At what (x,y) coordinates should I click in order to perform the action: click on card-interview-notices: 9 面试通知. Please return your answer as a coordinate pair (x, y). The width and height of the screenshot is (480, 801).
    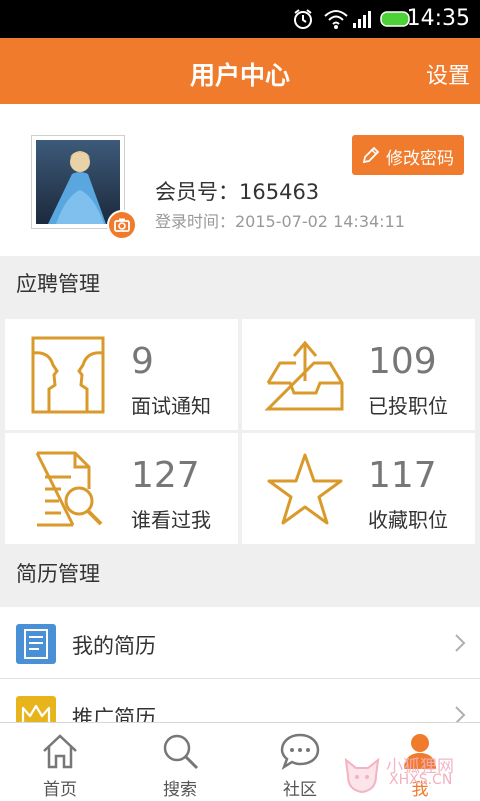
    Looking at the image, I should click on (121, 374).